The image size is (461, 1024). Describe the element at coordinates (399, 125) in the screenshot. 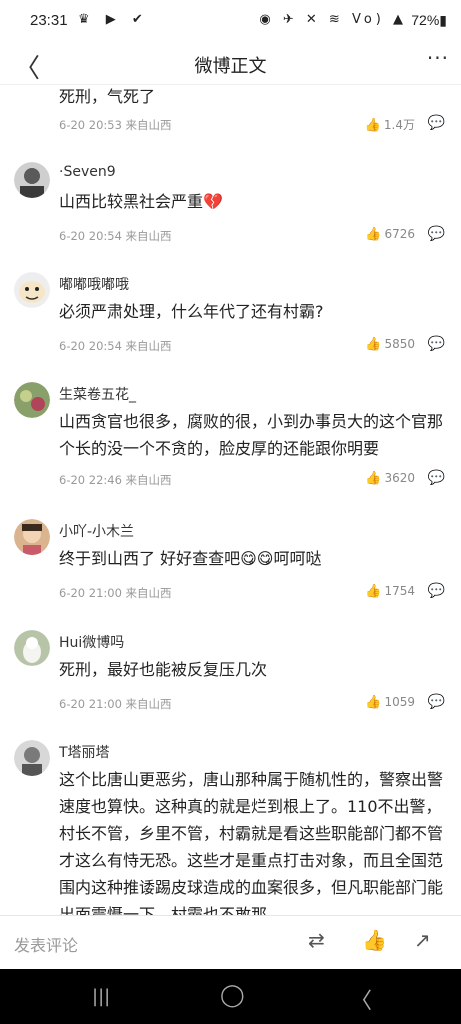

I see `like-count: 1.4万` at that location.